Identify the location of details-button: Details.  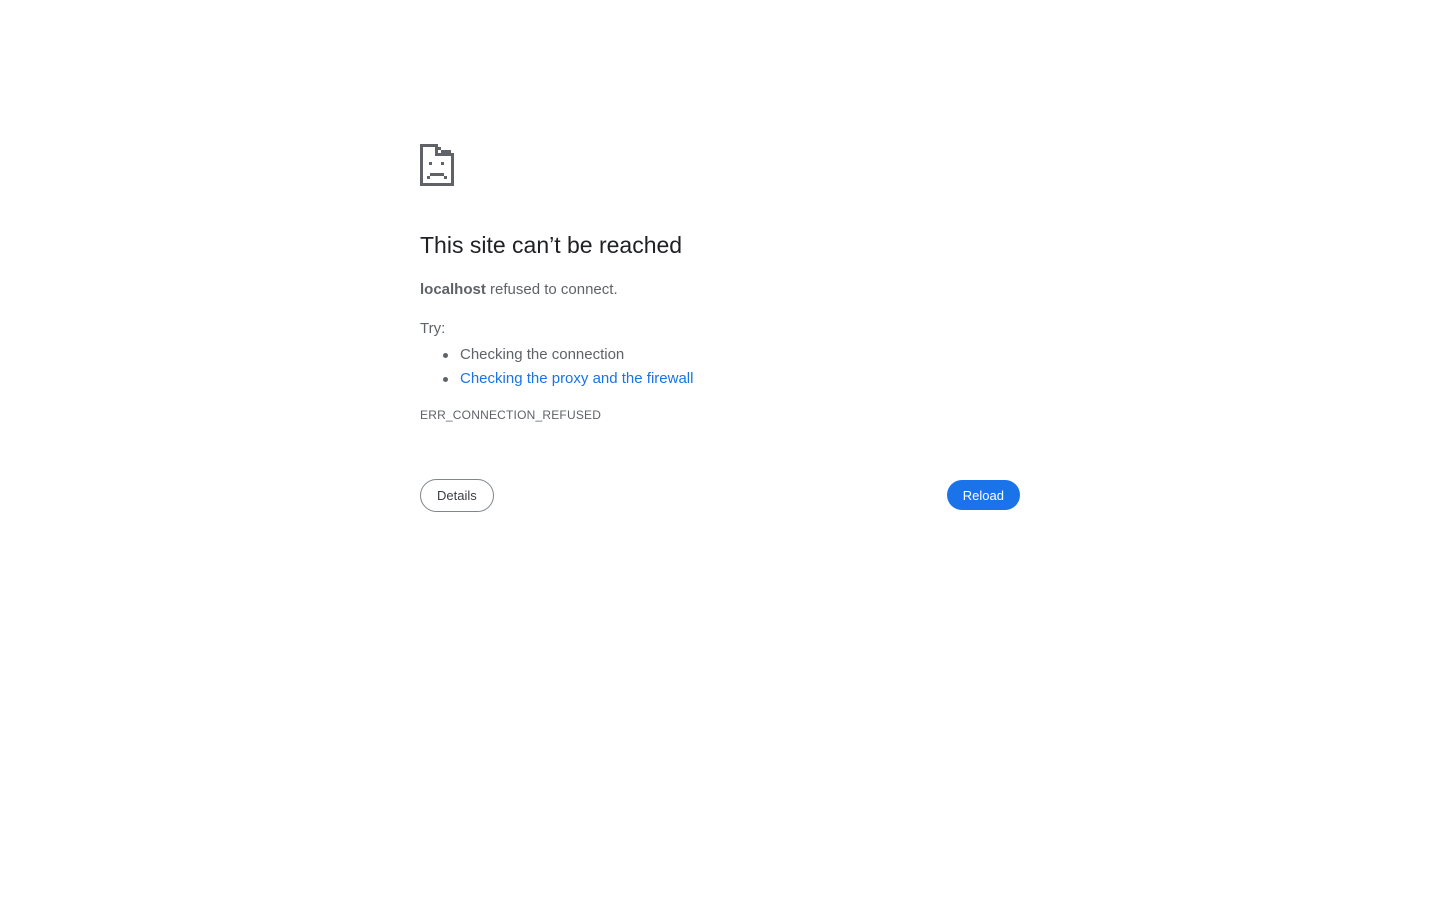
(457, 495).